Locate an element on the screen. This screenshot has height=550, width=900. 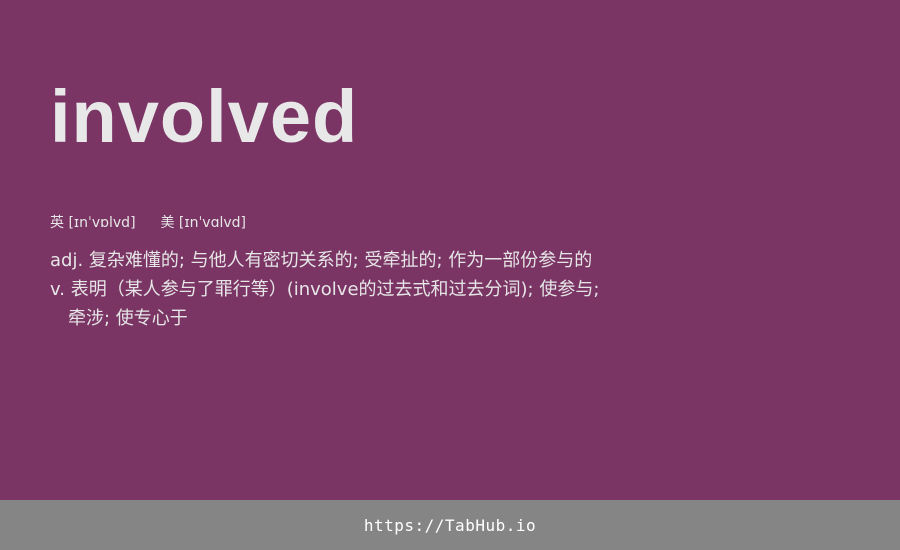
us-label: 美 is located at coordinates (167, 223).